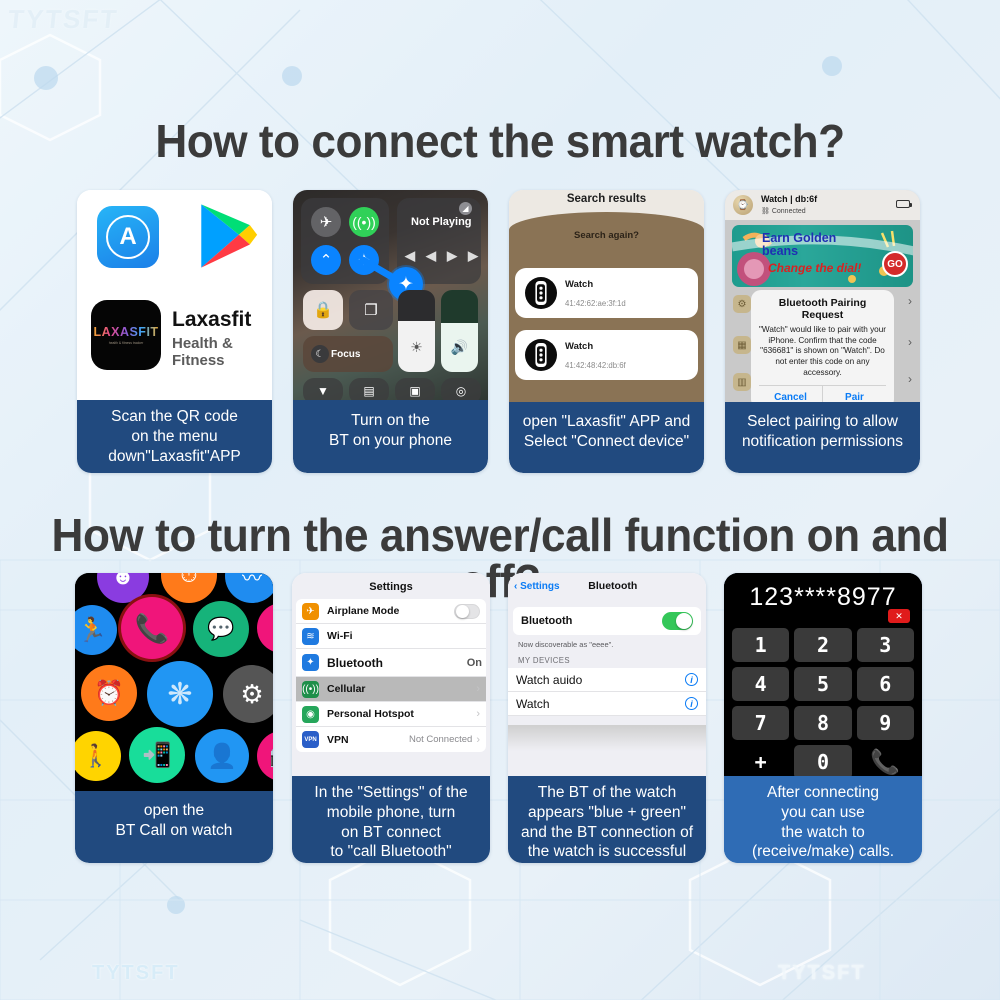  Describe the element at coordinates (96, 630) in the screenshot. I see `running-icon: 🏃` at that location.